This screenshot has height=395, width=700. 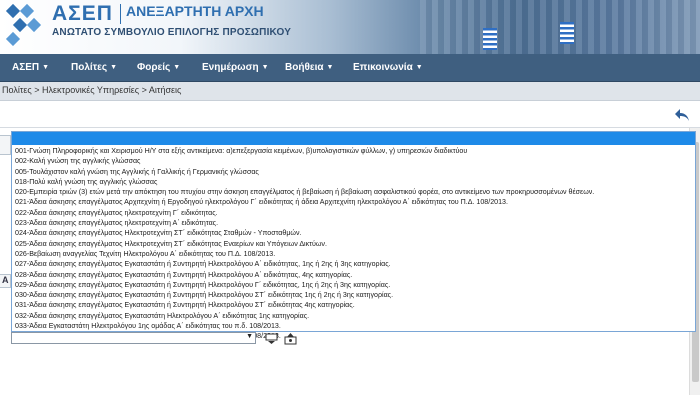 I want to click on breadcrumb-link-eservices: Ηλεκτρονικές Υπηρεσίες, so click(x=90, y=90).